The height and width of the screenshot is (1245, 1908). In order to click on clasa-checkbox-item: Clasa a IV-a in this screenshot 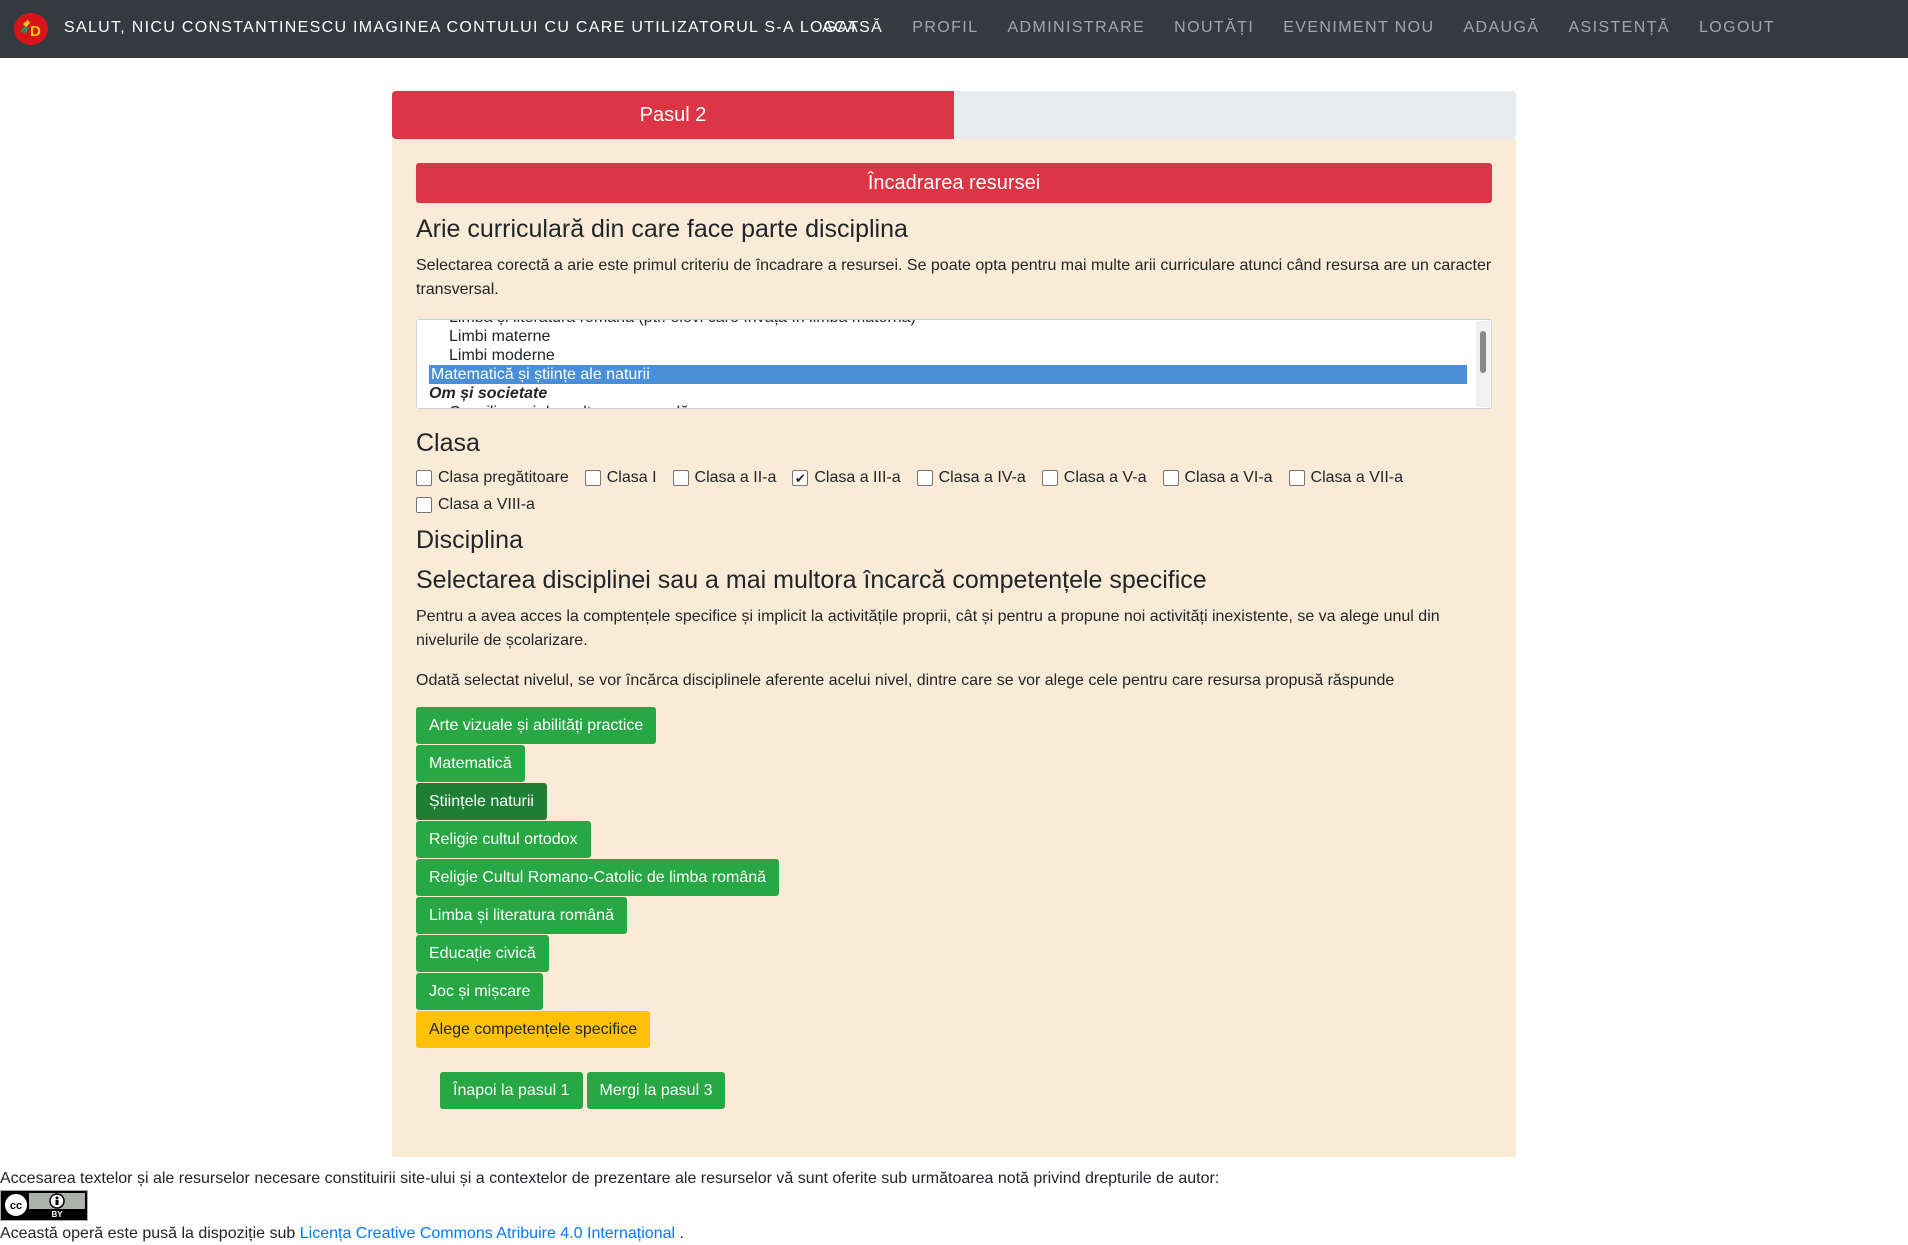, I will do `click(971, 478)`.